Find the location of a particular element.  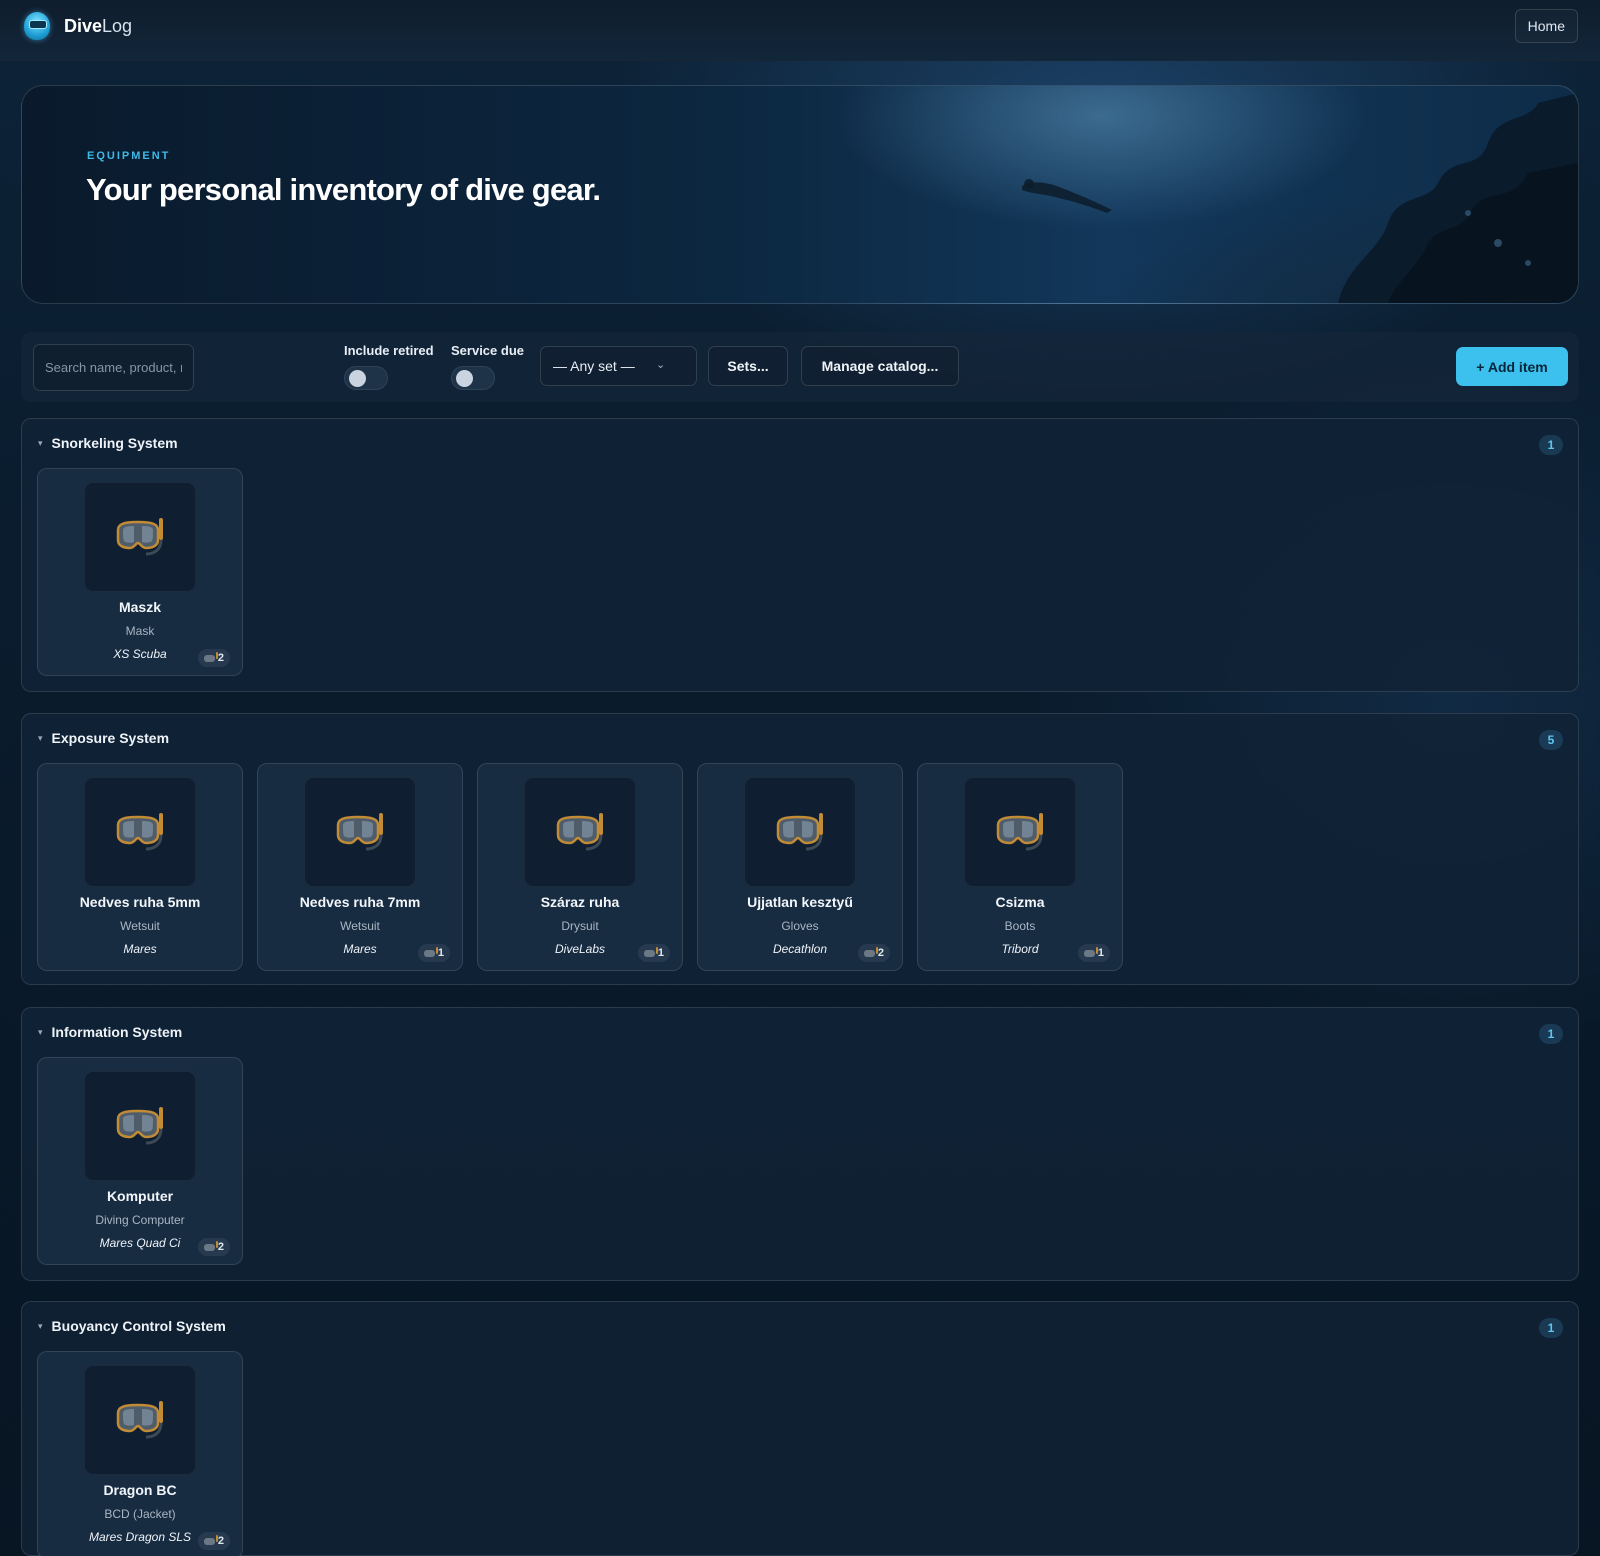

set-select: — Any set — ⌄ is located at coordinates (618, 366).